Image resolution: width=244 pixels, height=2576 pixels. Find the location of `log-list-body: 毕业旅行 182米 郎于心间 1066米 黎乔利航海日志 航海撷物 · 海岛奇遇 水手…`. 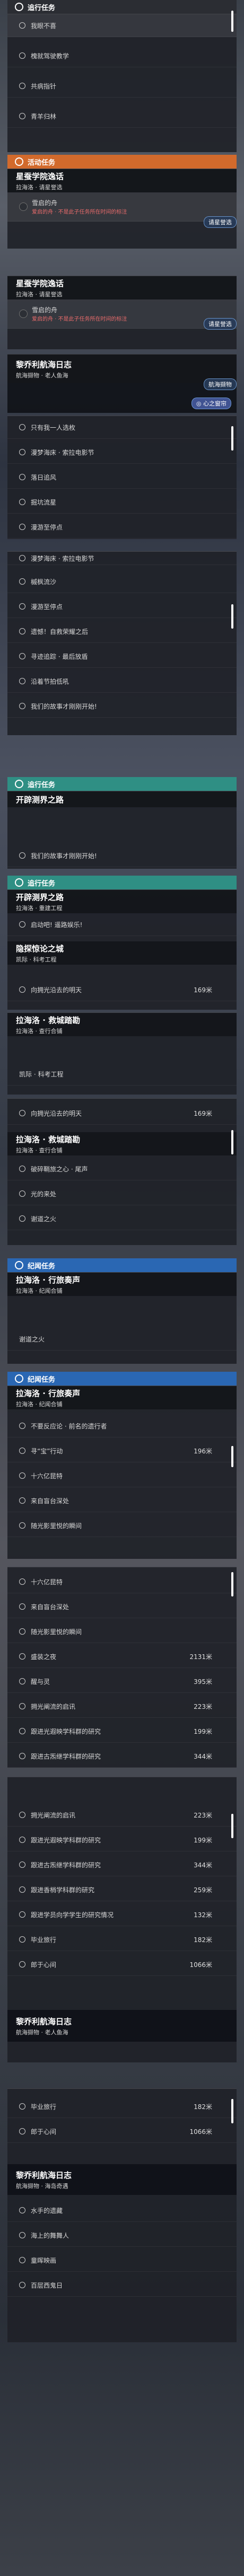

log-list-body: 毕业旅行 182米 郎于心间 1066米 黎乔利航海日志 航海撷物 · 海岛奇遇 水手… is located at coordinates (122, 2215).